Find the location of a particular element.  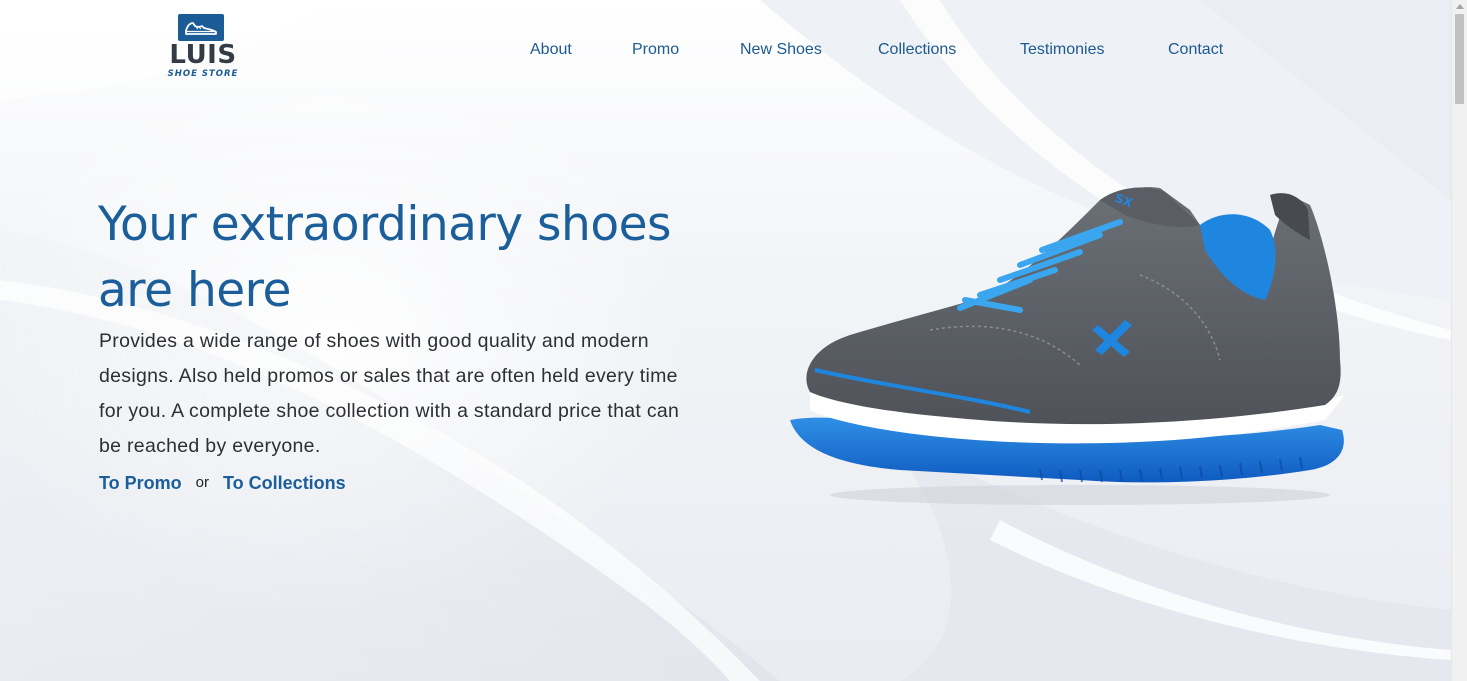

hero-title: Your extraordinary shoes are here is located at coordinates (384, 257).